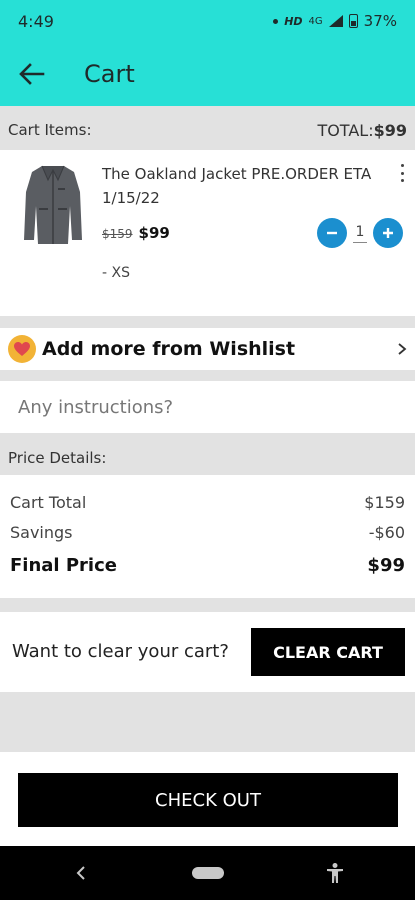 This screenshot has height=900, width=415. I want to click on page-title: Cart, so click(109, 74).